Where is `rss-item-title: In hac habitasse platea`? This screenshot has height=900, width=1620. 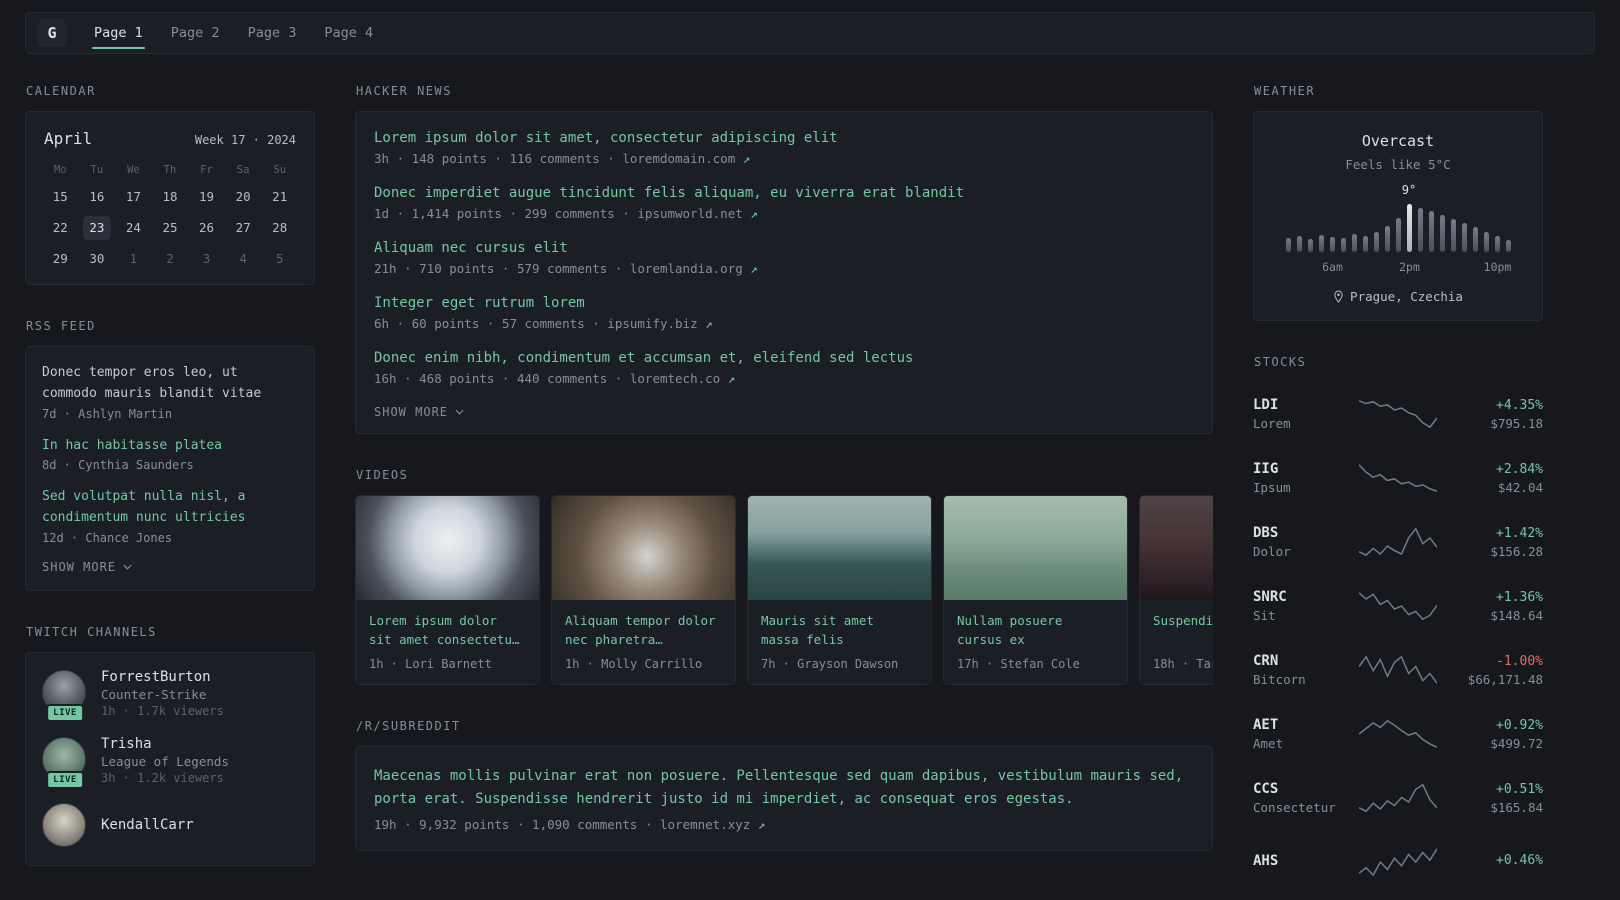 rss-item-title: In hac habitasse platea is located at coordinates (170, 446).